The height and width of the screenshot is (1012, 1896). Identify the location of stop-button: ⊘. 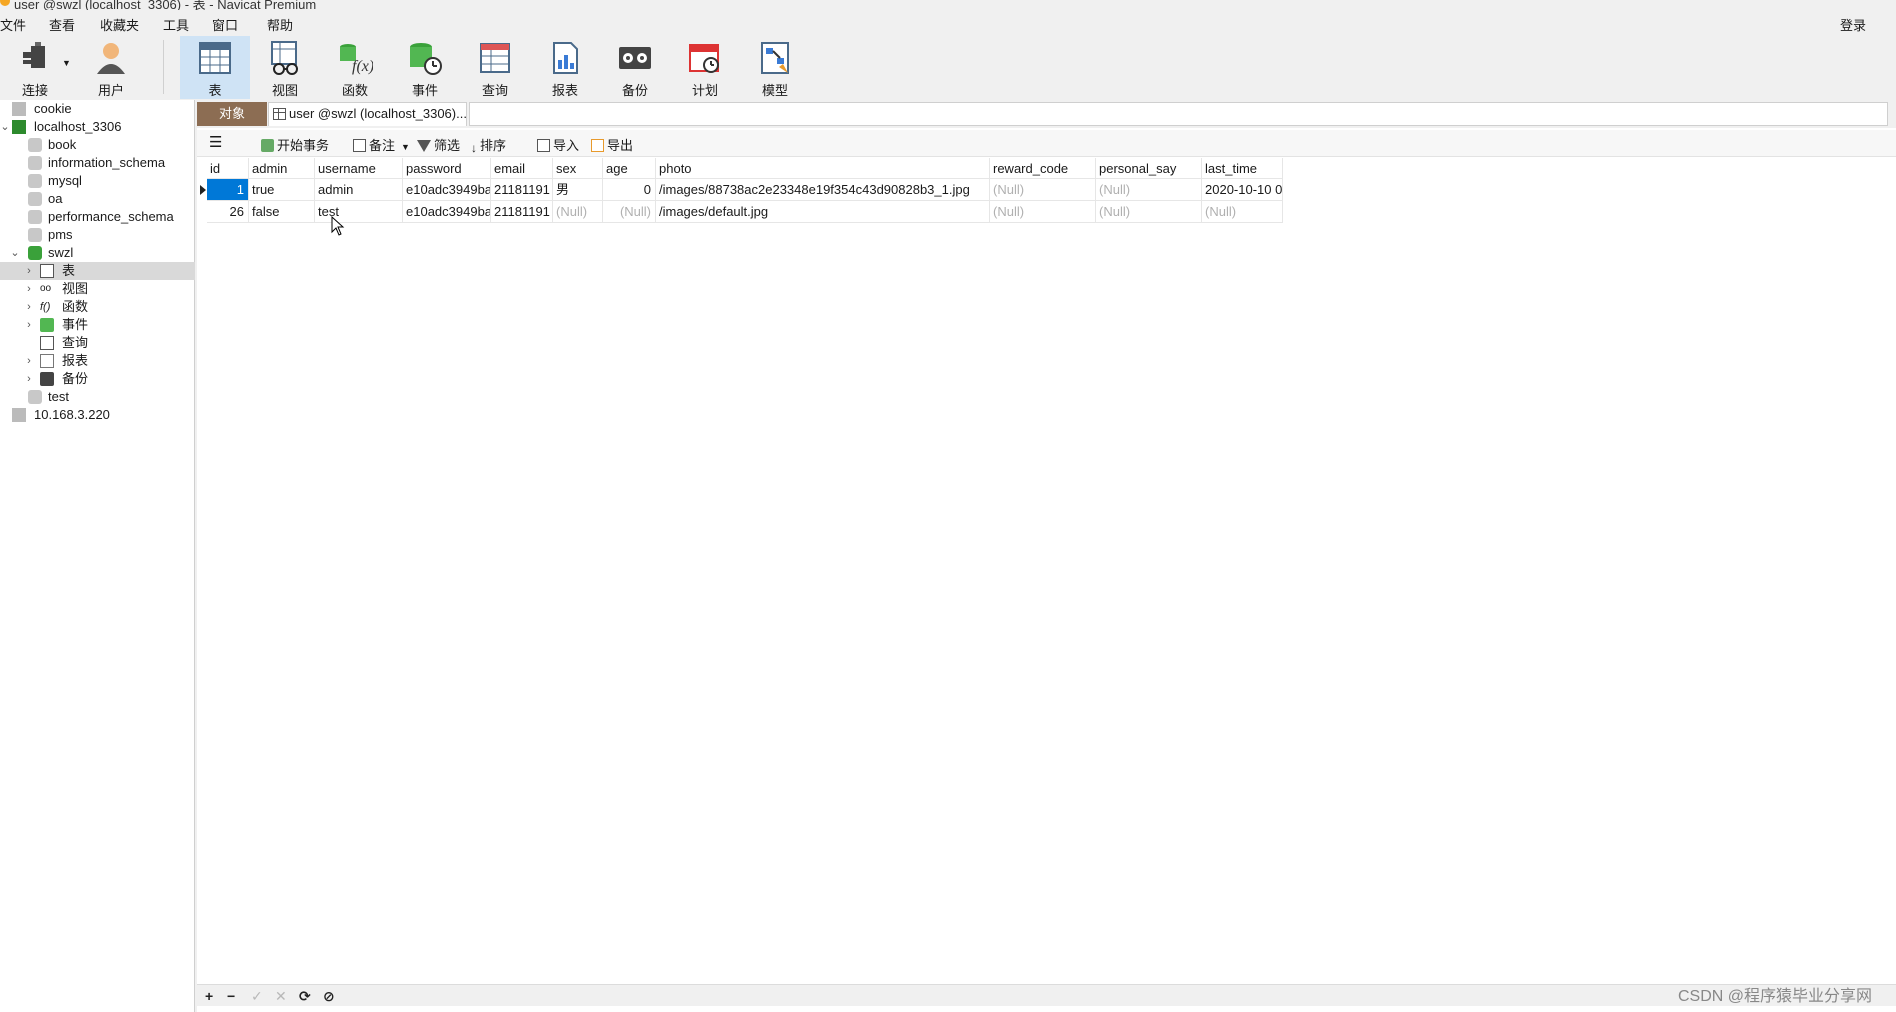
(329, 996).